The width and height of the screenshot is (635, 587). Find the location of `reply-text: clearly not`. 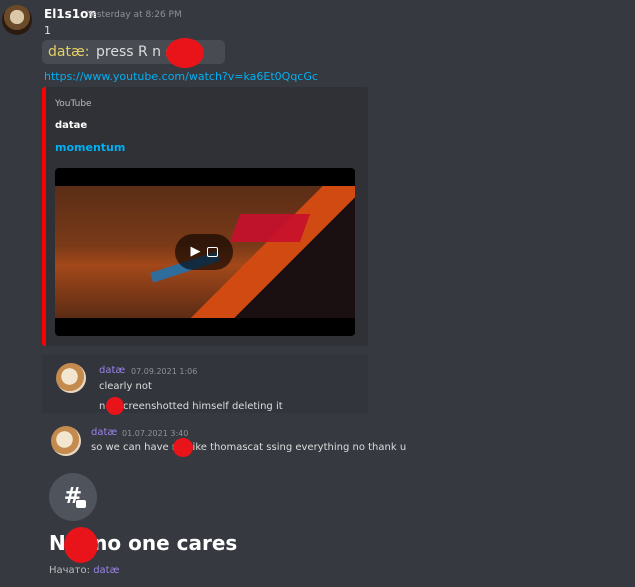

reply-text: clearly not is located at coordinates (125, 386).